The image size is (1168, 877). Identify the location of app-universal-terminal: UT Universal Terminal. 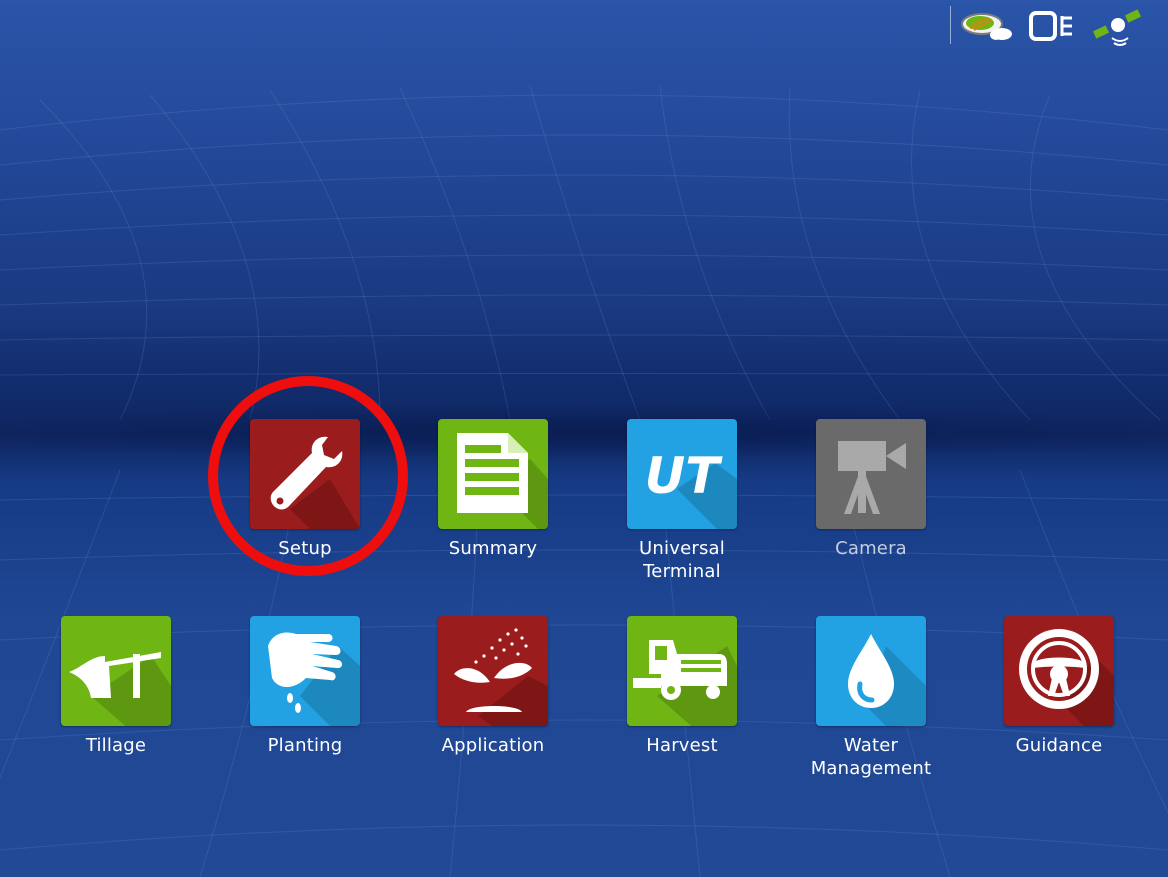
(682, 501).